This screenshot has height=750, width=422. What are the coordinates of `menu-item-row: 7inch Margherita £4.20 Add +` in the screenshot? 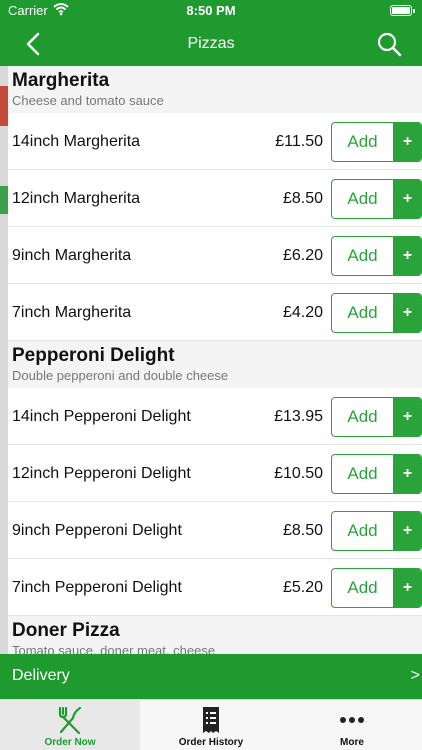 It's located at (215, 312).